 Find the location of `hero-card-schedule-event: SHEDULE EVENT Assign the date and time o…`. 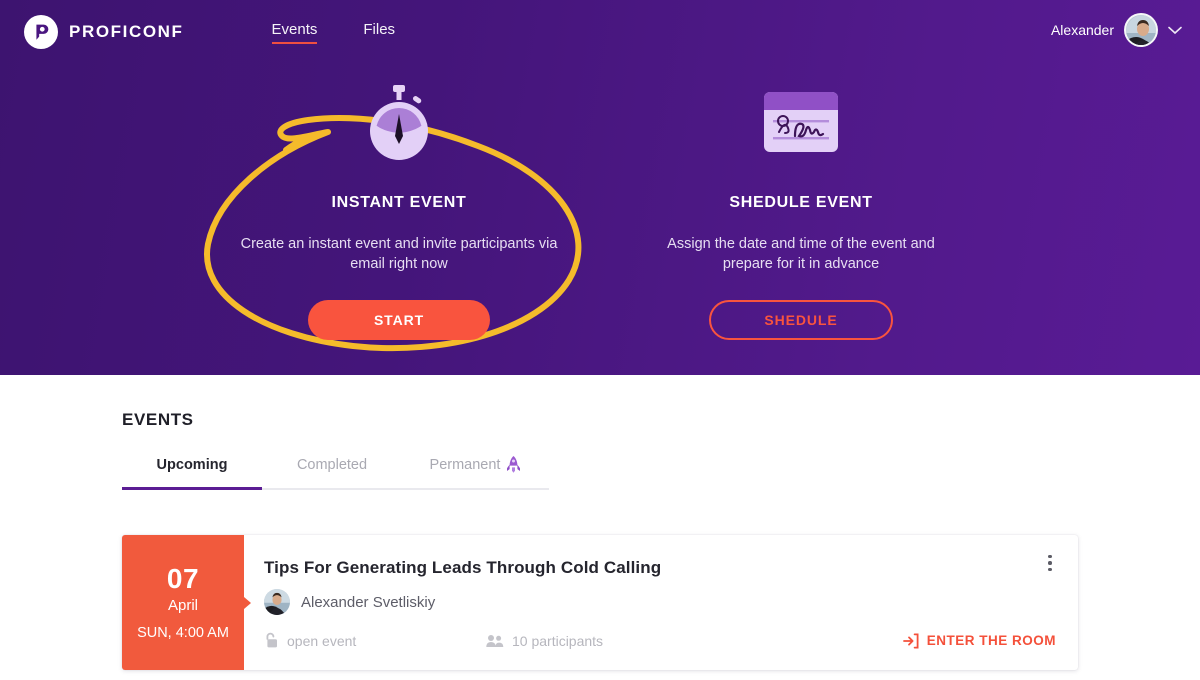

hero-card-schedule-event: SHEDULE EVENT Assign the date and time o… is located at coordinates (801, 212).